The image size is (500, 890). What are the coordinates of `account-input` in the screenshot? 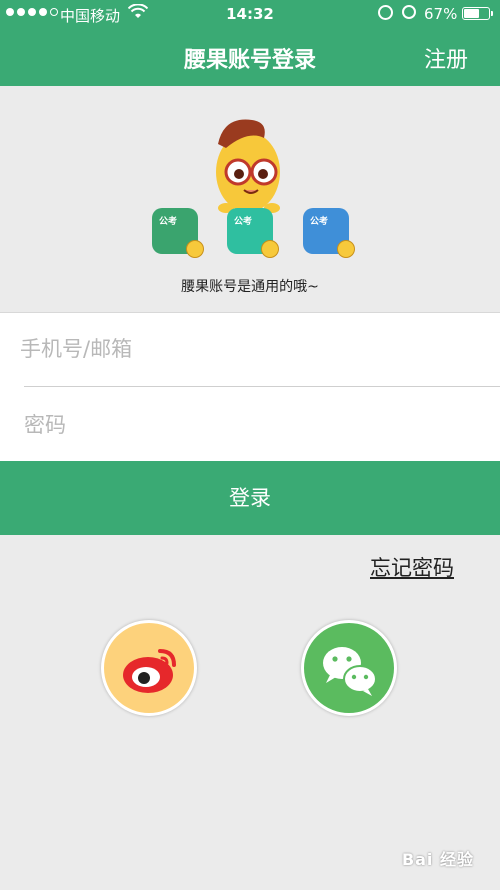 It's located at (258, 349).